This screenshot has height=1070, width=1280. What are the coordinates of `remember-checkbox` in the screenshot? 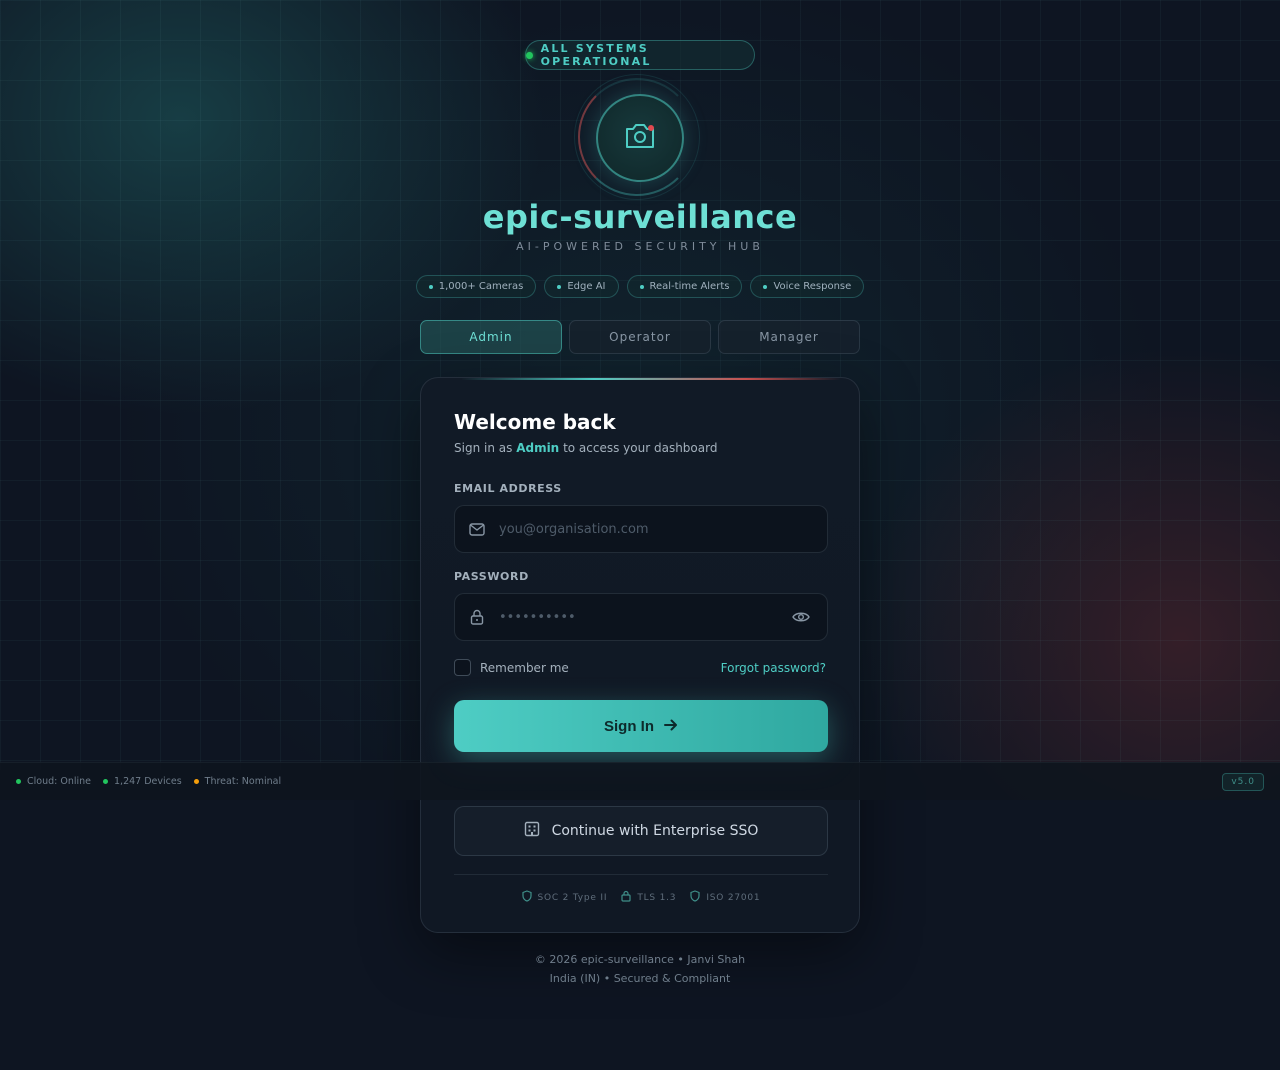 It's located at (462, 667).